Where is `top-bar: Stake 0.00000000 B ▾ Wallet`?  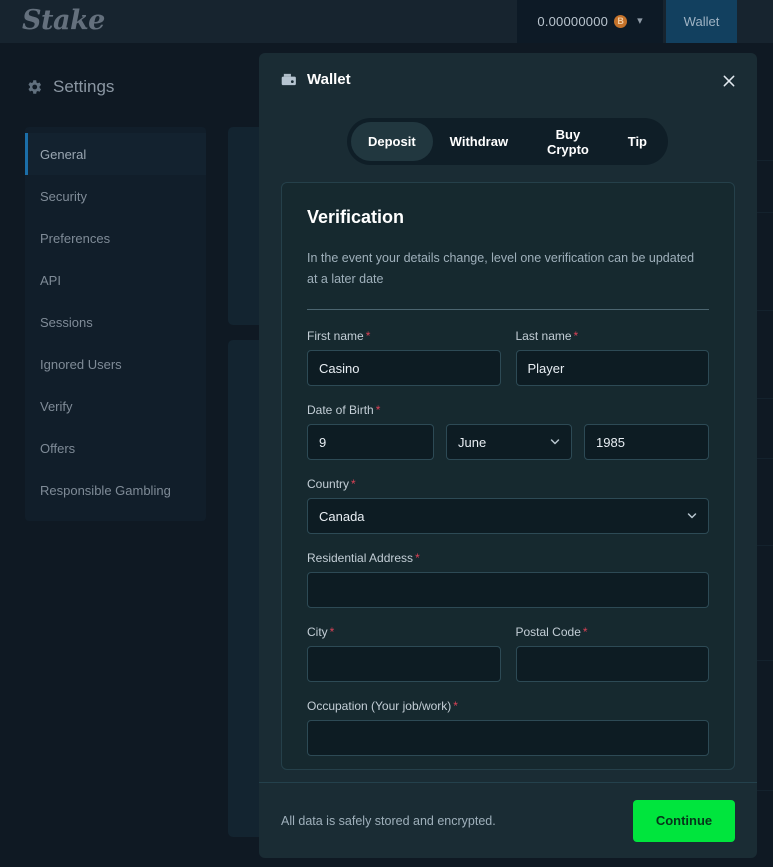 top-bar: Stake 0.00000000 B ▾ Wallet is located at coordinates (386, 21).